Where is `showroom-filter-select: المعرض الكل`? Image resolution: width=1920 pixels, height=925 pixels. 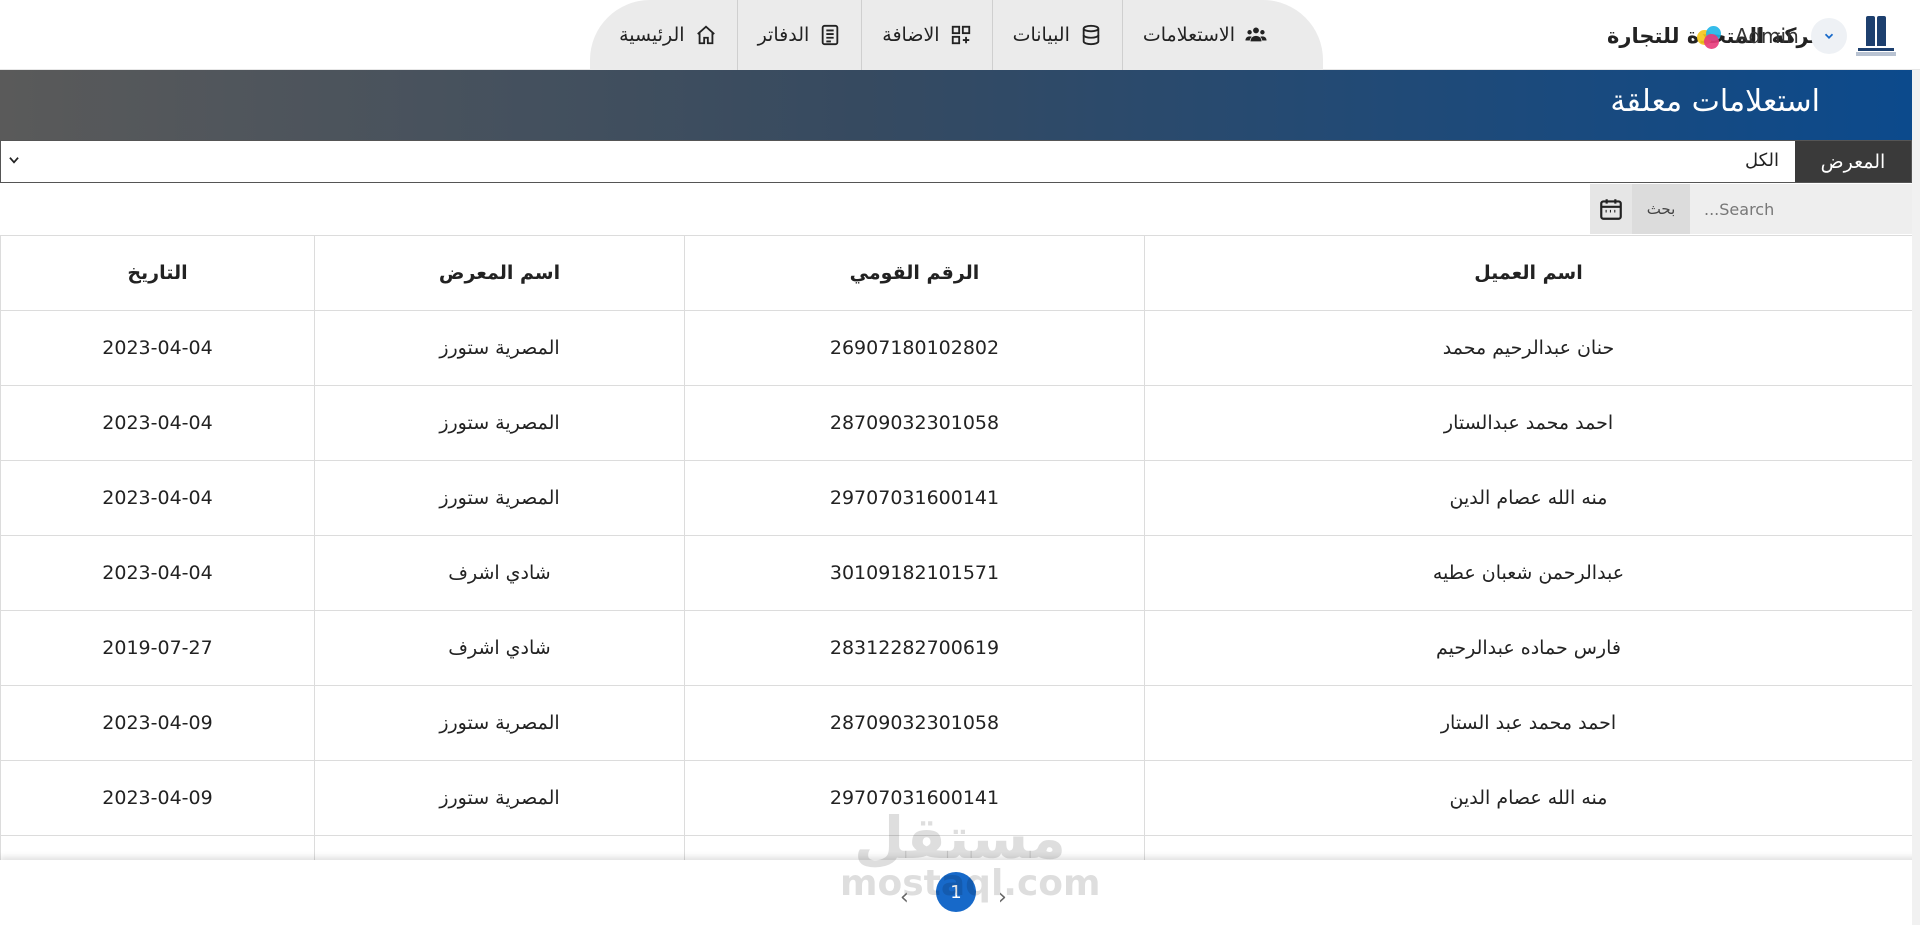
showroom-filter-select: المعرض الكل is located at coordinates (956, 161).